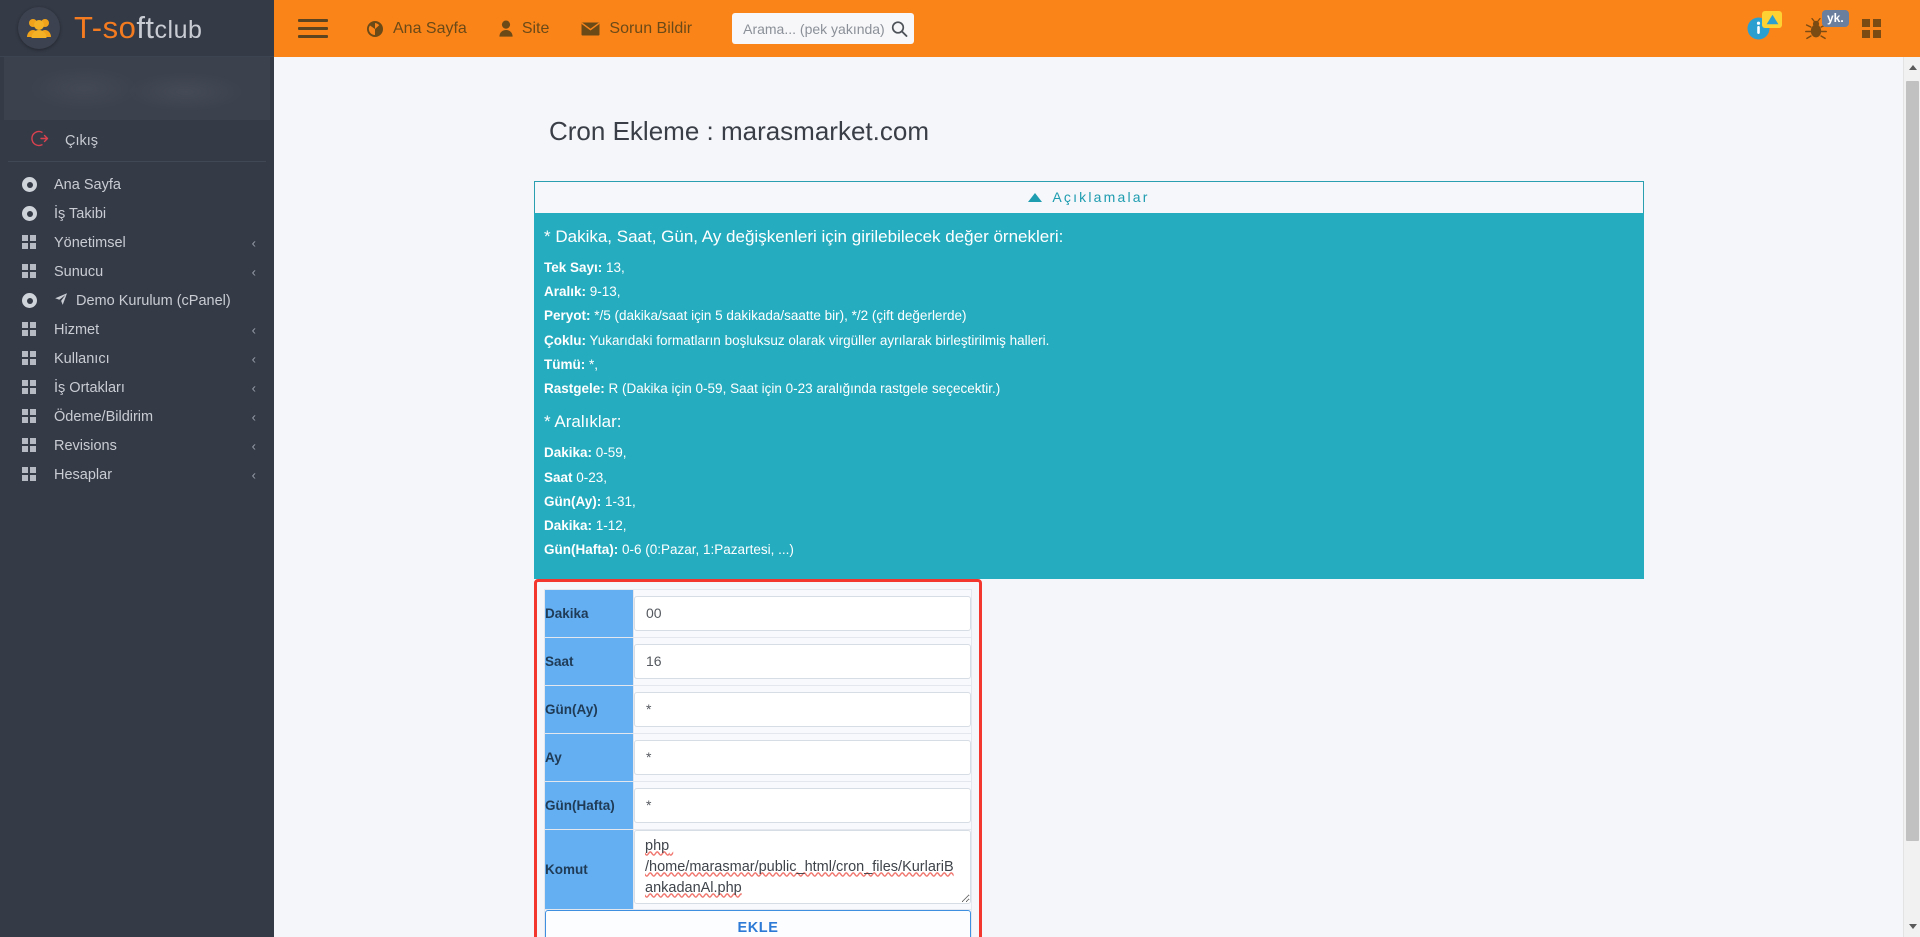 This screenshot has height=937, width=1920. Describe the element at coordinates (137, 88) in the screenshot. I see `profile-blurred-content` at that location.